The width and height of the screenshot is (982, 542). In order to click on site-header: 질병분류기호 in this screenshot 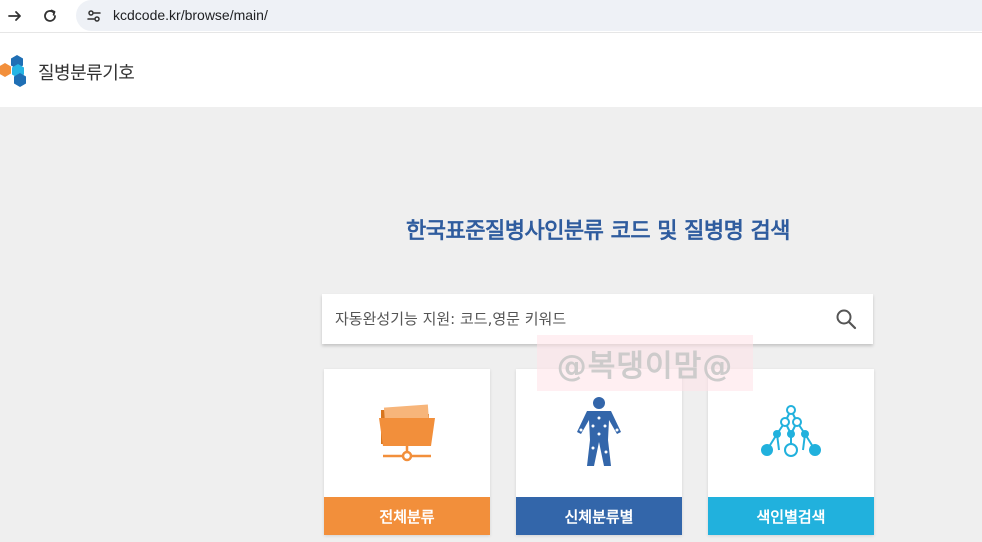, I will do `click(491, 73)`.